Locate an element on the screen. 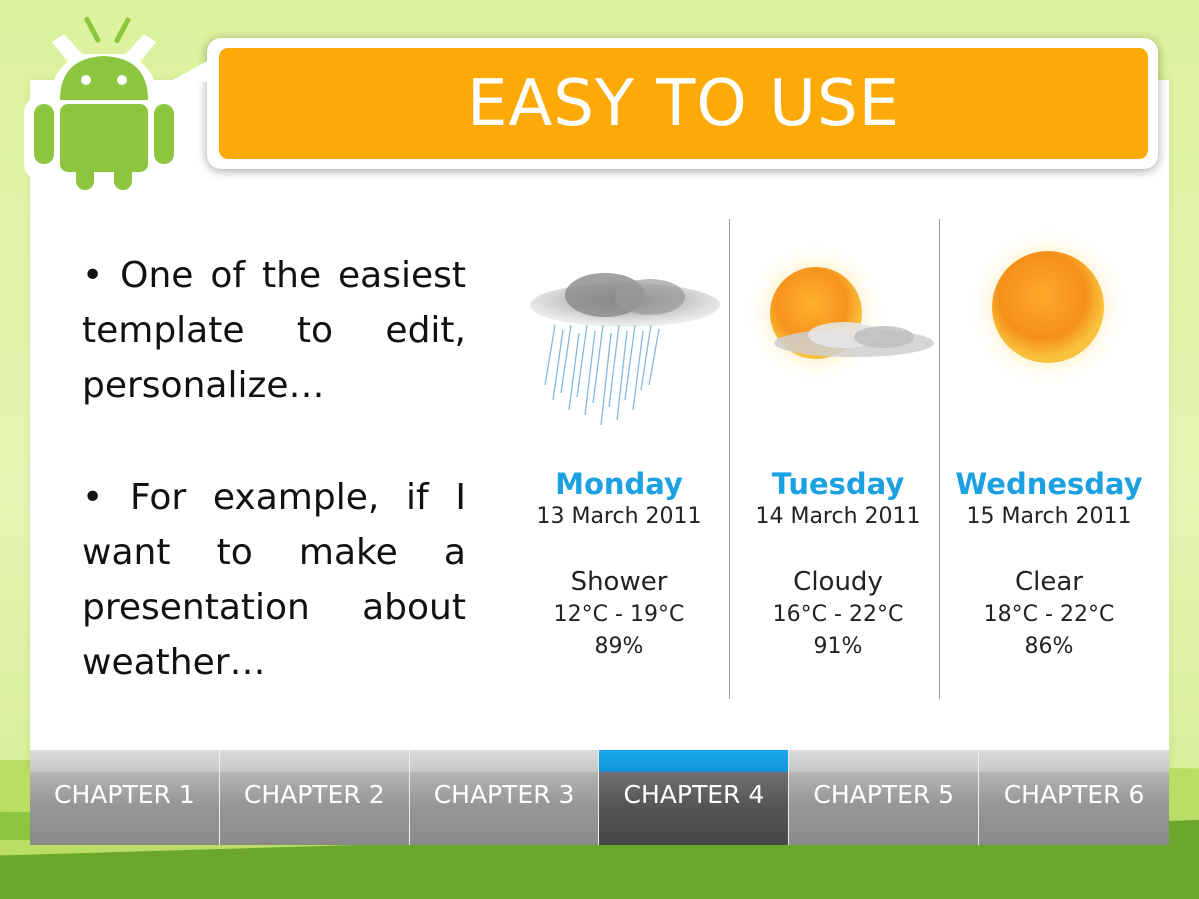 The height and width of the screenshot is (899, 1199). column-divider is located at coordinates (729, 459).